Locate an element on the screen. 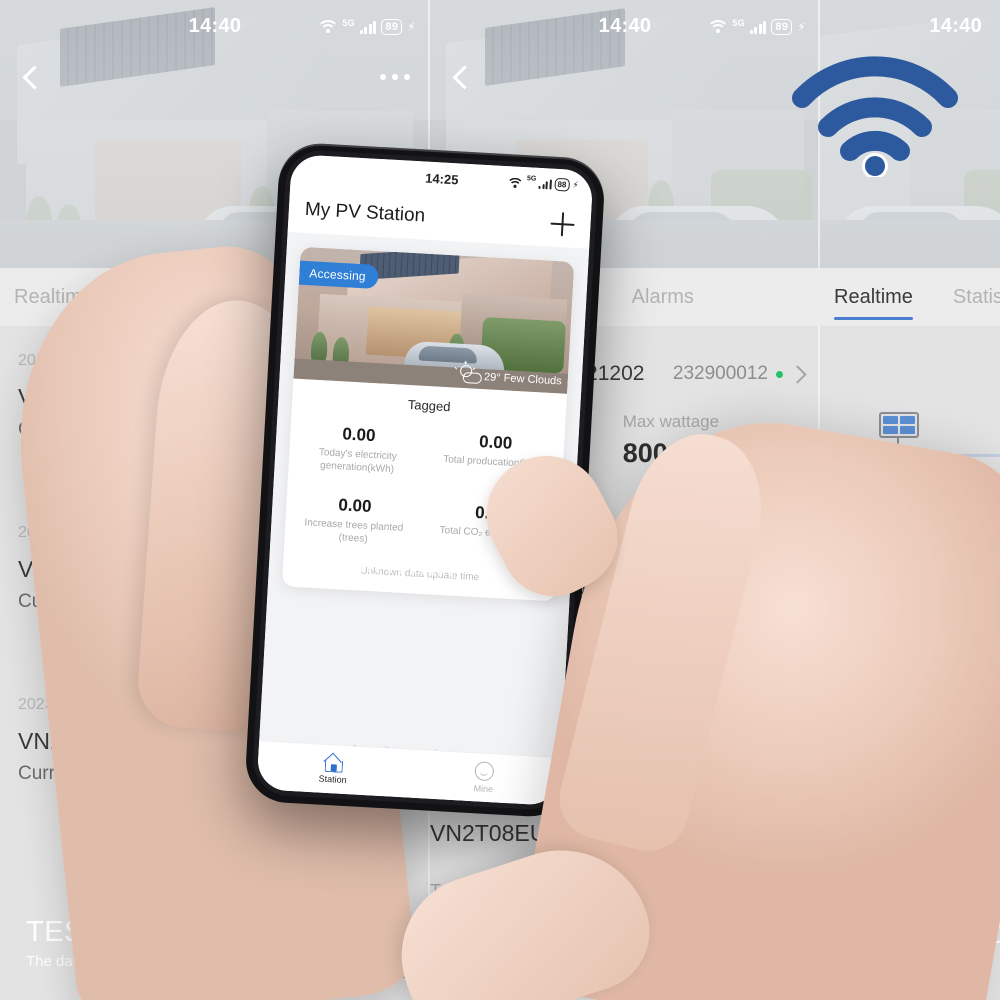 This screenshot has height=1000, width=1000. battery-level: 88 is located at coordinates (562, 184).